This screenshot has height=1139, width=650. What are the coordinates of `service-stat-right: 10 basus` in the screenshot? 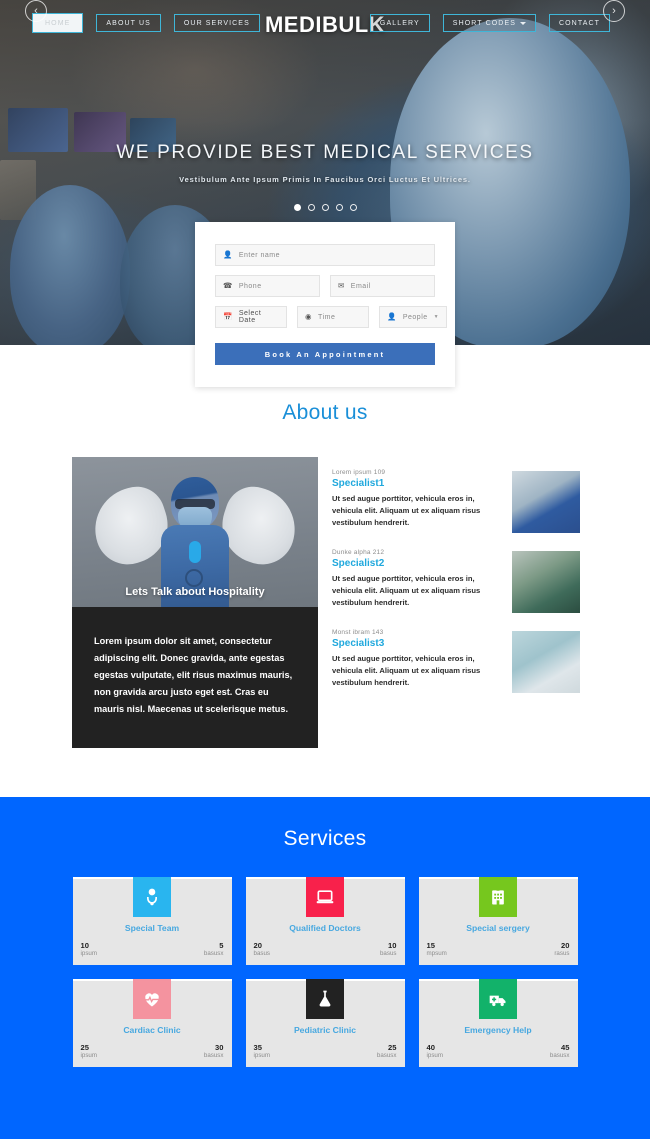 It's located at (388, 949).